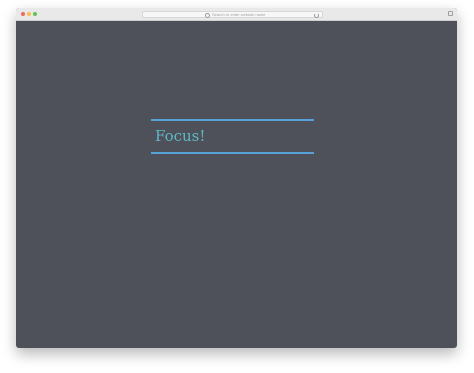 This screenshot has height=373, width=474. What do you see at coordinates (450, 13) in the screenshot?
I see `tabs-overview-icon` at bounding box center [450, 13].